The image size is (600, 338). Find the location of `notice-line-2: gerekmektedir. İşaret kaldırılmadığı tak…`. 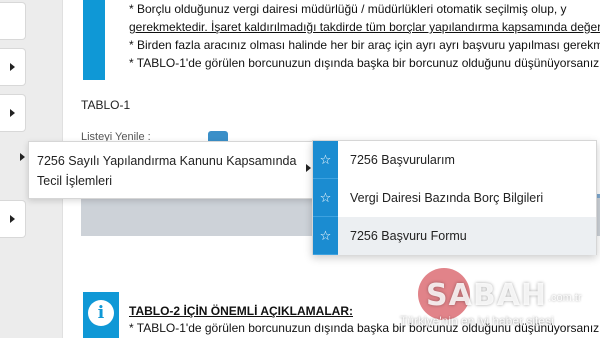

notice-line-2: gerekmektedir. İşaret kaldırılmadığı tak… is located at coordinates (364, 27).